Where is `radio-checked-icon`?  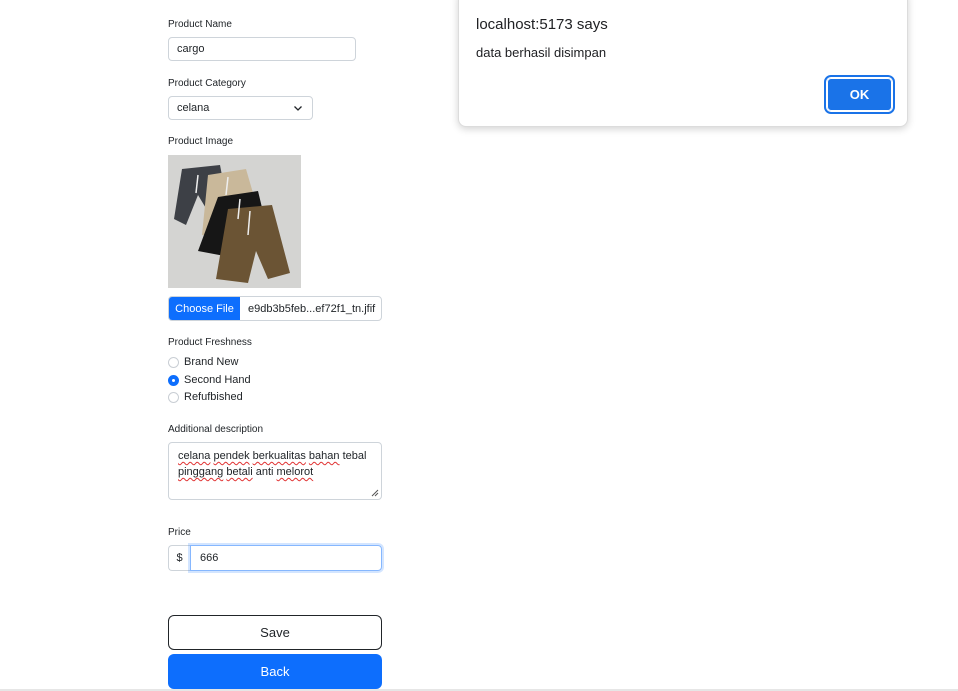 radio-checked-icon is located at coordinates (173, 380).